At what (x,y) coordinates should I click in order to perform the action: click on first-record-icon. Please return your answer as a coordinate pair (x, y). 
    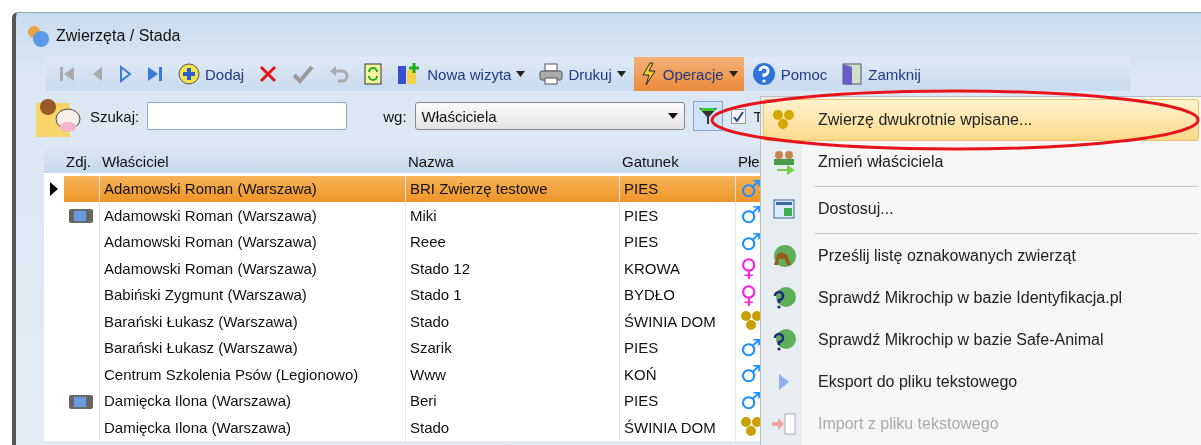
    Looking at the image, I should click on (67, 74).